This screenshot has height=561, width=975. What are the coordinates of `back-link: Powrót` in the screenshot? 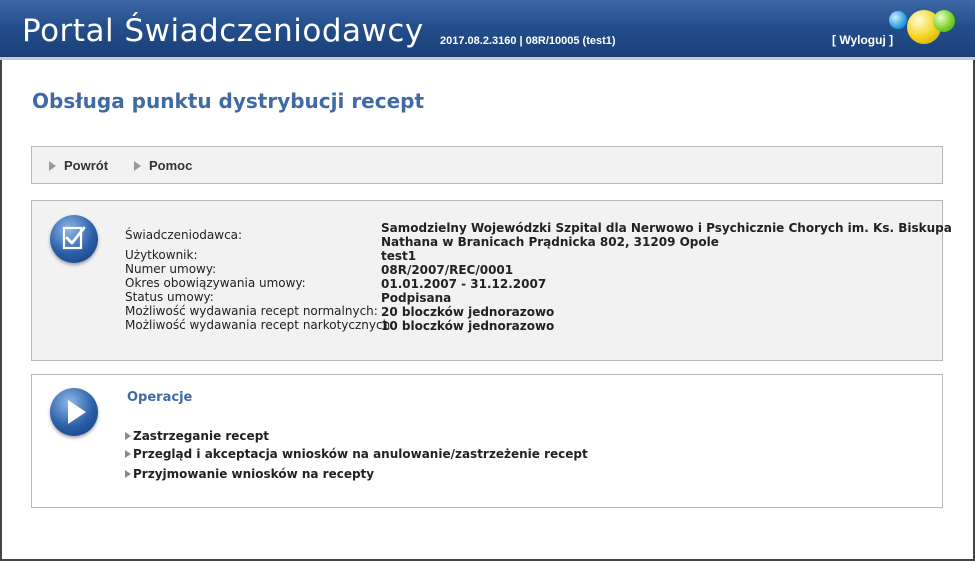 It's located at (78, 165).